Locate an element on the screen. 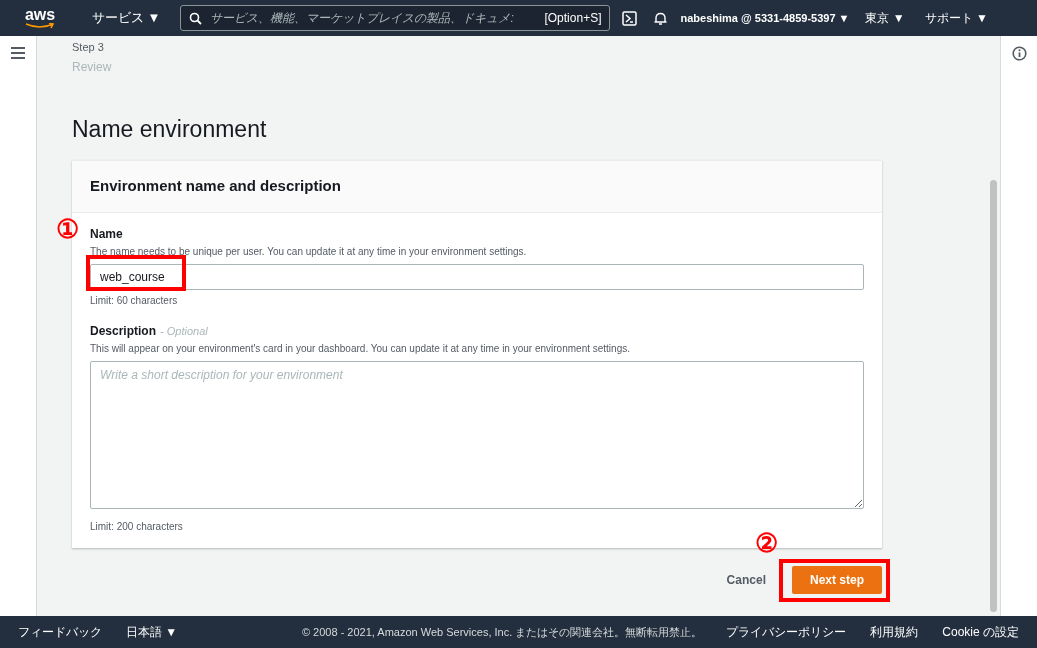  language-menu: 日本語 ▼ is located at coordinates (152, 632).